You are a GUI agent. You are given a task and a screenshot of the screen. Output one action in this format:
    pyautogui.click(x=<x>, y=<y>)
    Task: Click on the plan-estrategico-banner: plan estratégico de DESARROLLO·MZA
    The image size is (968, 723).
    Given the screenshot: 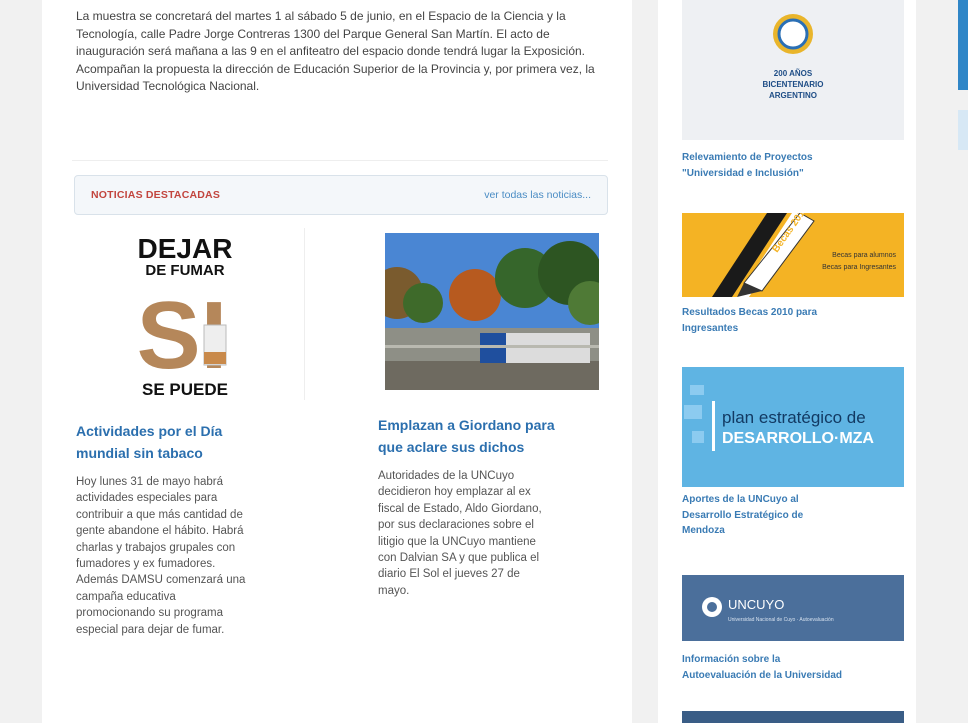 What is the action you would take?
    pyautogui.click(x=793, y=427)
    